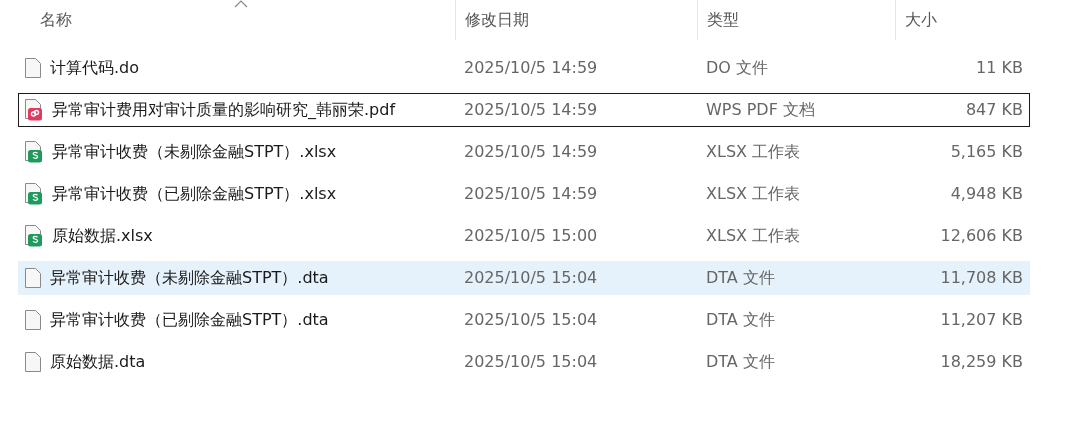 The width and height of the screenshot is (1086, 428). Describe the element at coordinates (999, 68) in the screenshot. I see `file-size: 11 KB` at that location.